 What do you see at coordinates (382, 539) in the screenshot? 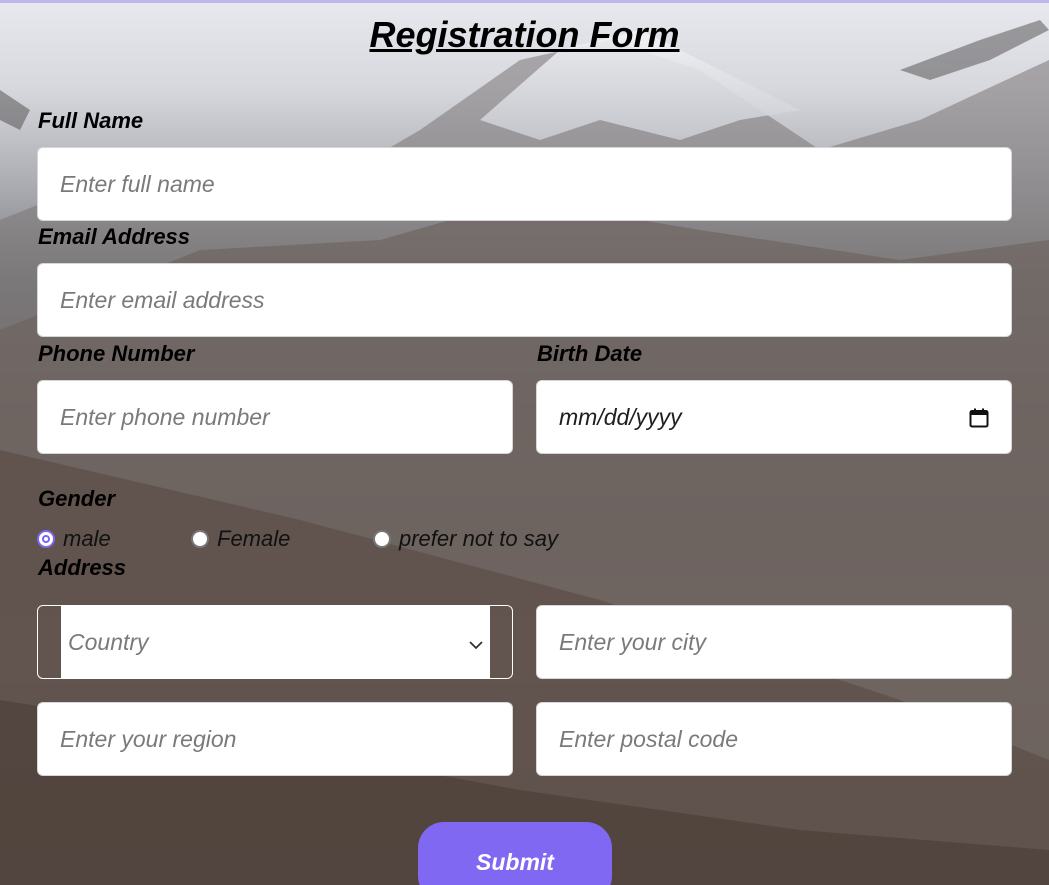
I see `radio-button-prefer-not-to-say` at bounding box center [382, 539].